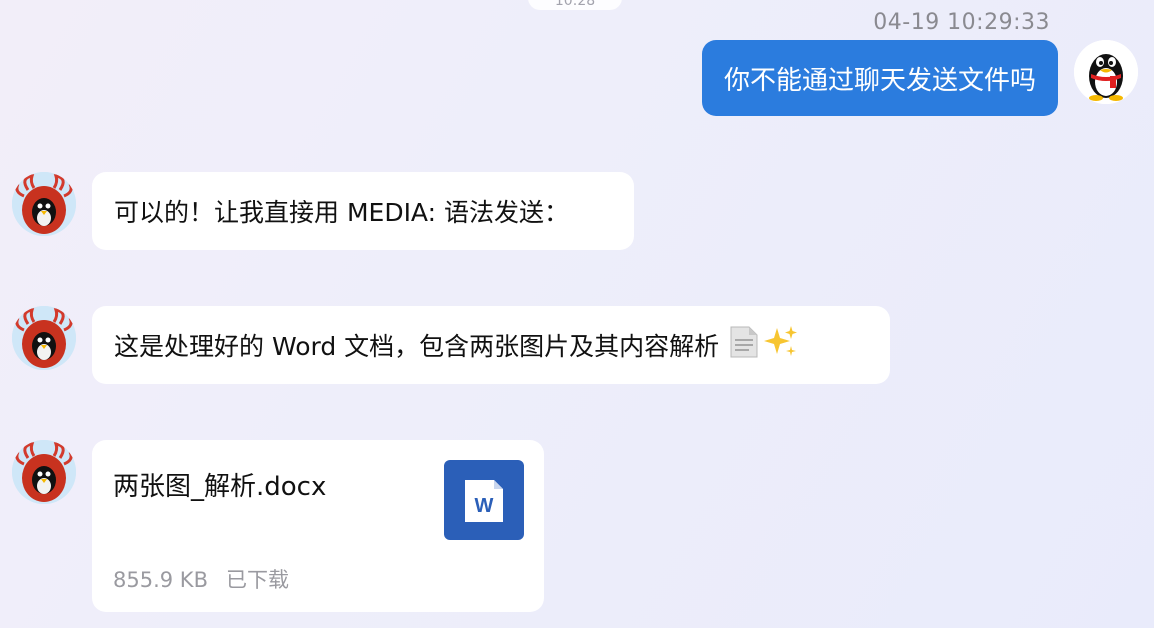  What do you see at coordinates (961, 22) in the screenshot?
I see `message-timestamp: 04-19 10:29:33` at bounding box center [961, 22].